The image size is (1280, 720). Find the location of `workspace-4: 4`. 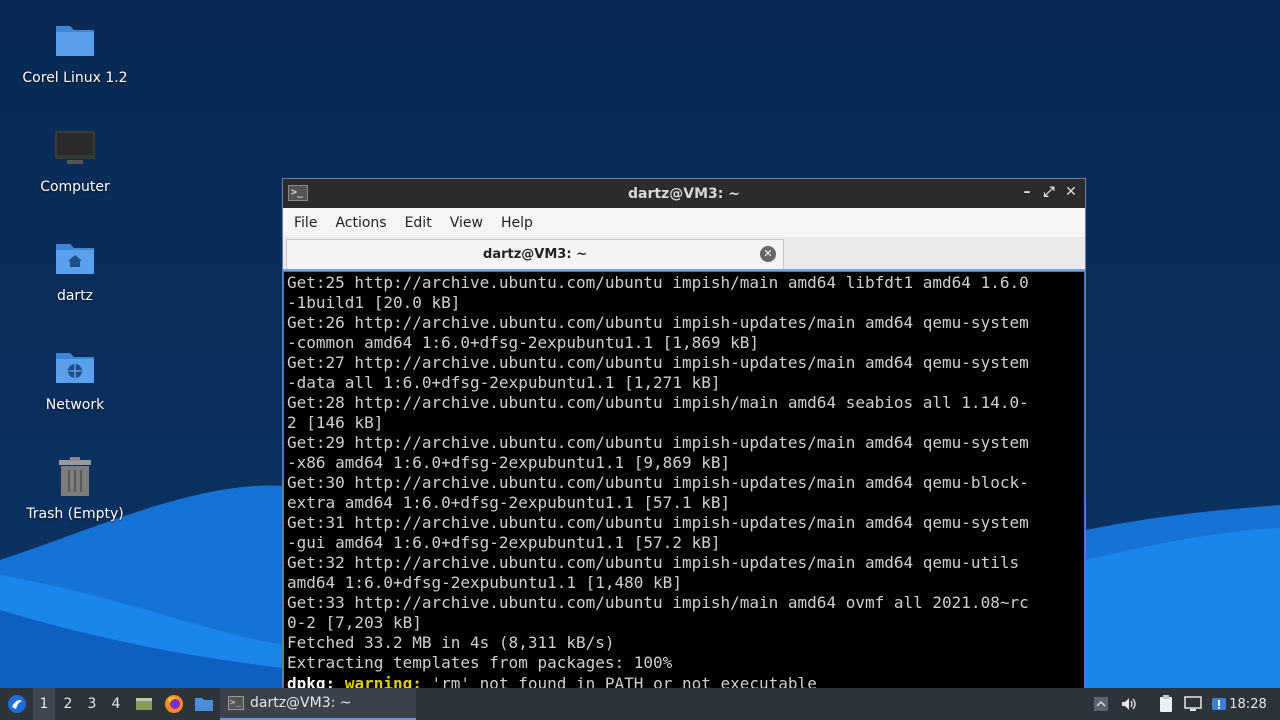

workspace-4: 4 is located at coordinates (116, 704).